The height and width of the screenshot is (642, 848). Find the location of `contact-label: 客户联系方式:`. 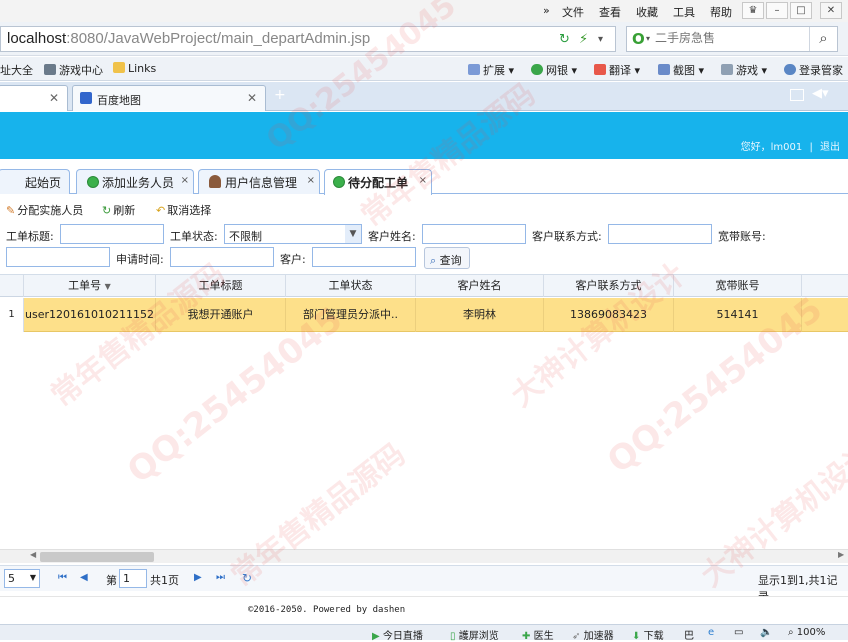

contact-label: 客户联系方式: is located at coordinates (567, 236).